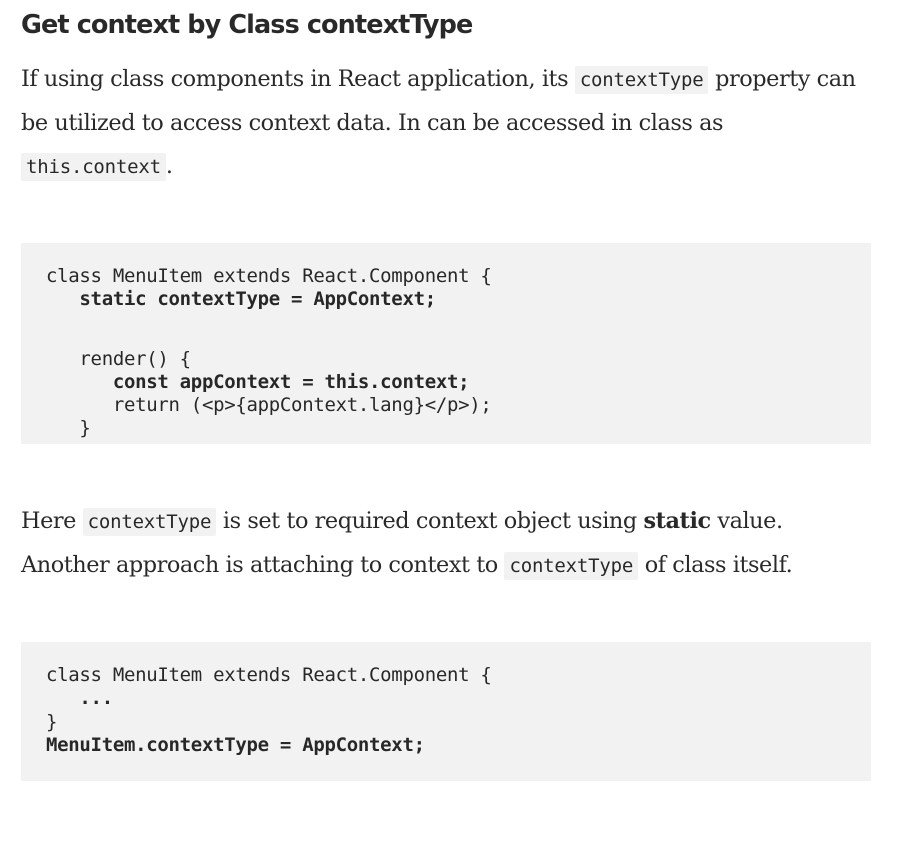  I want to click on section-heading: Get context by Class contextType, so click(247, 25).